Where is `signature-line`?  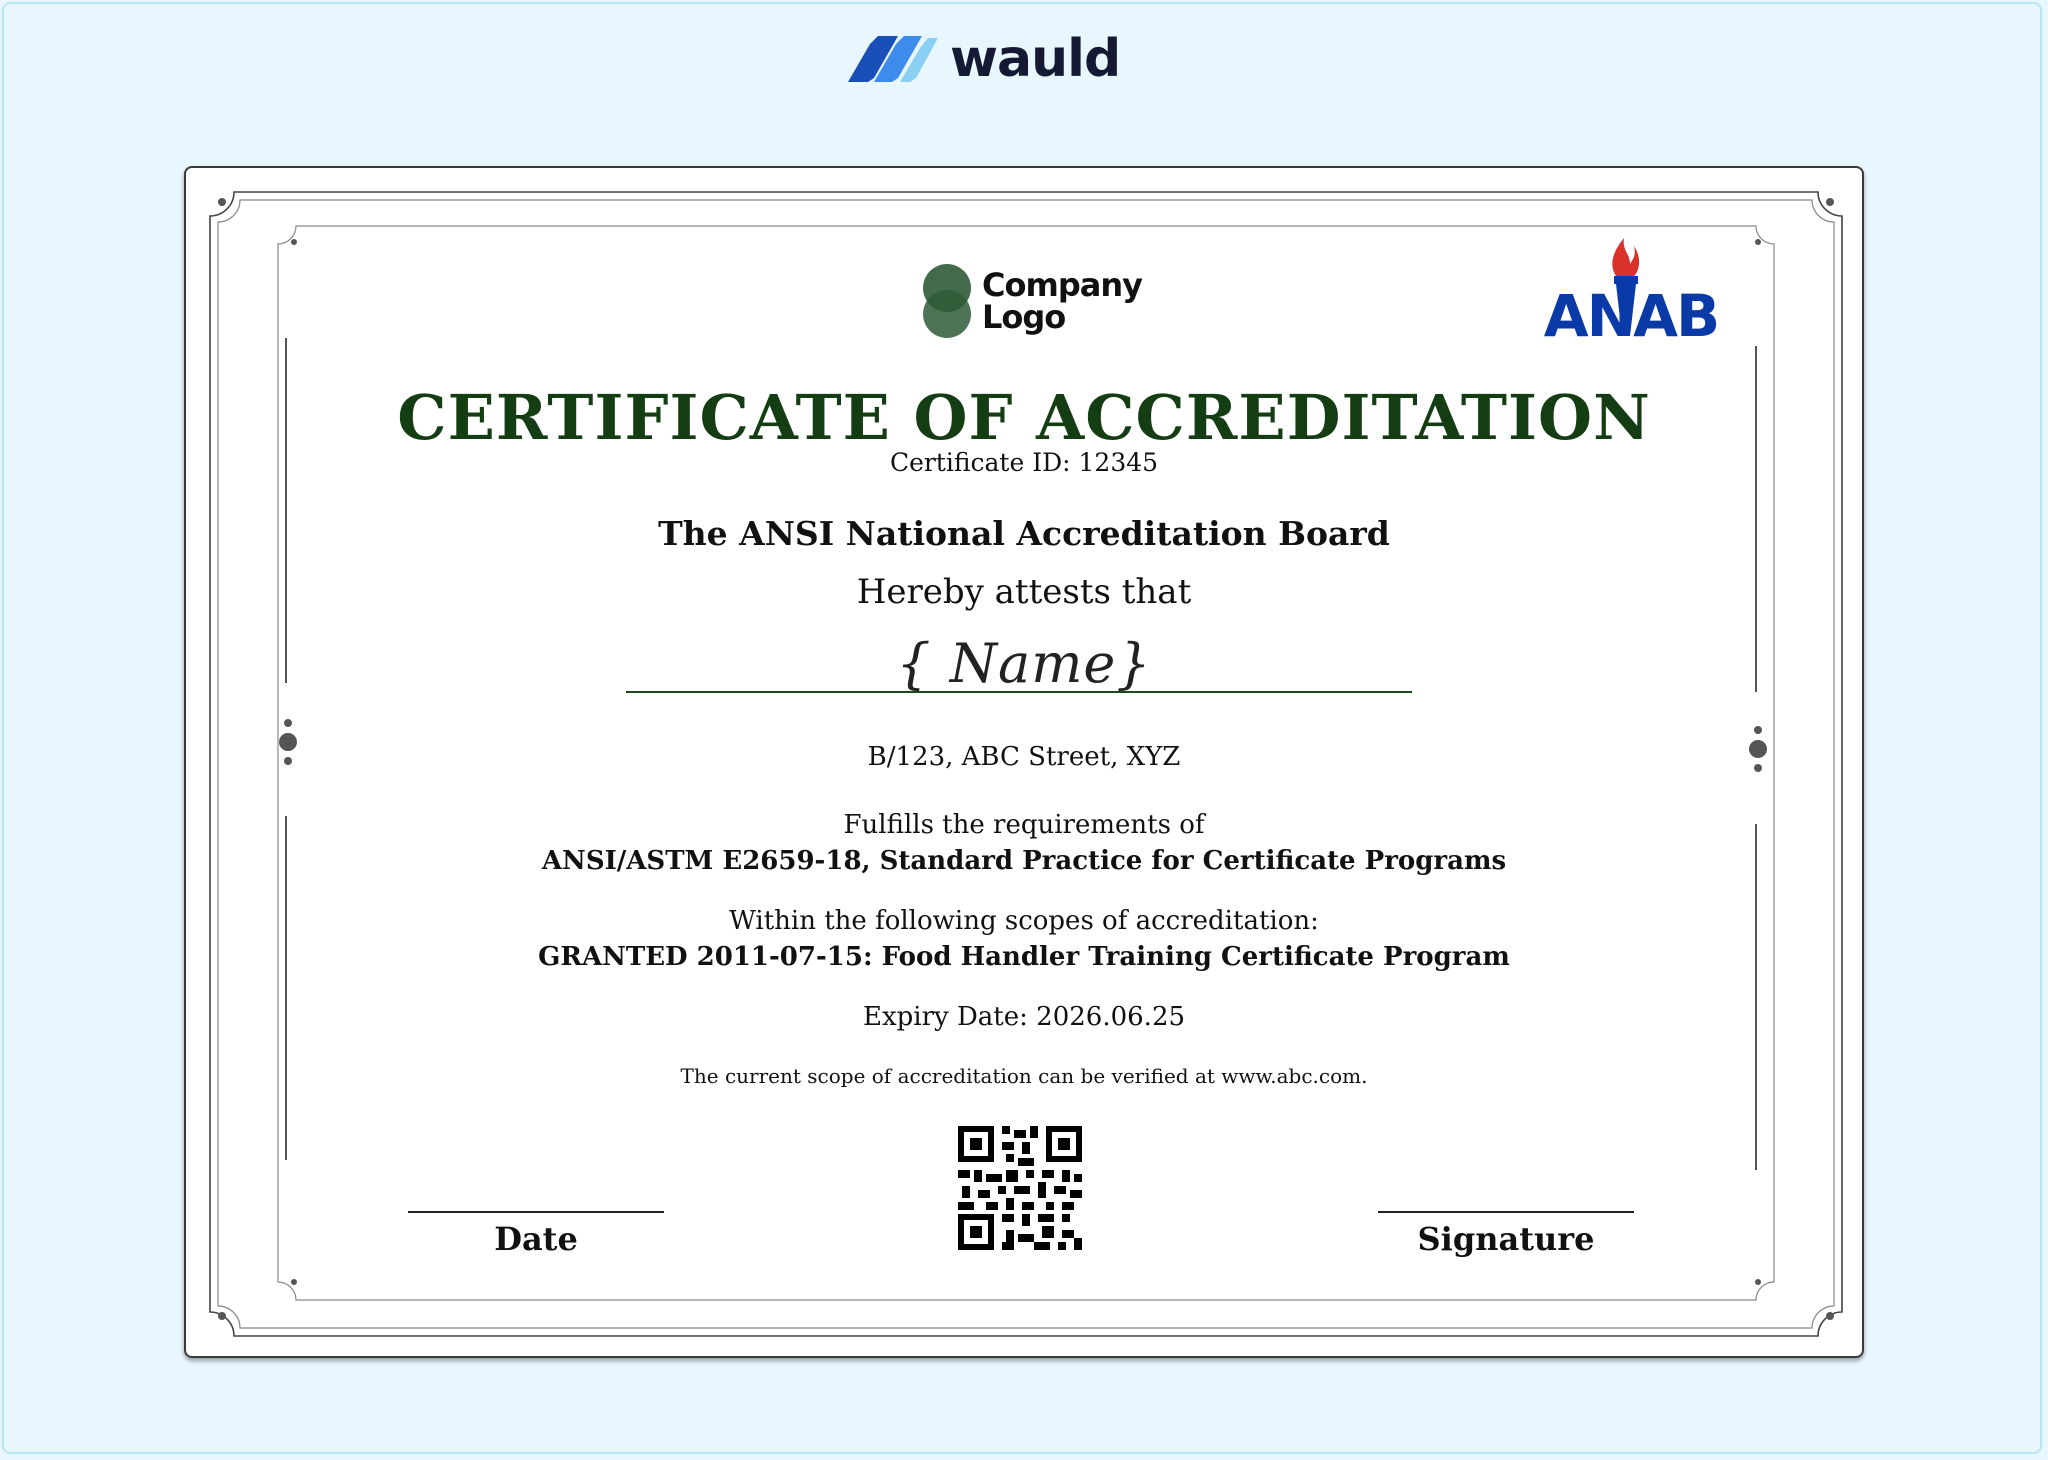 signature-line is located at coordinates (1506, 1212).